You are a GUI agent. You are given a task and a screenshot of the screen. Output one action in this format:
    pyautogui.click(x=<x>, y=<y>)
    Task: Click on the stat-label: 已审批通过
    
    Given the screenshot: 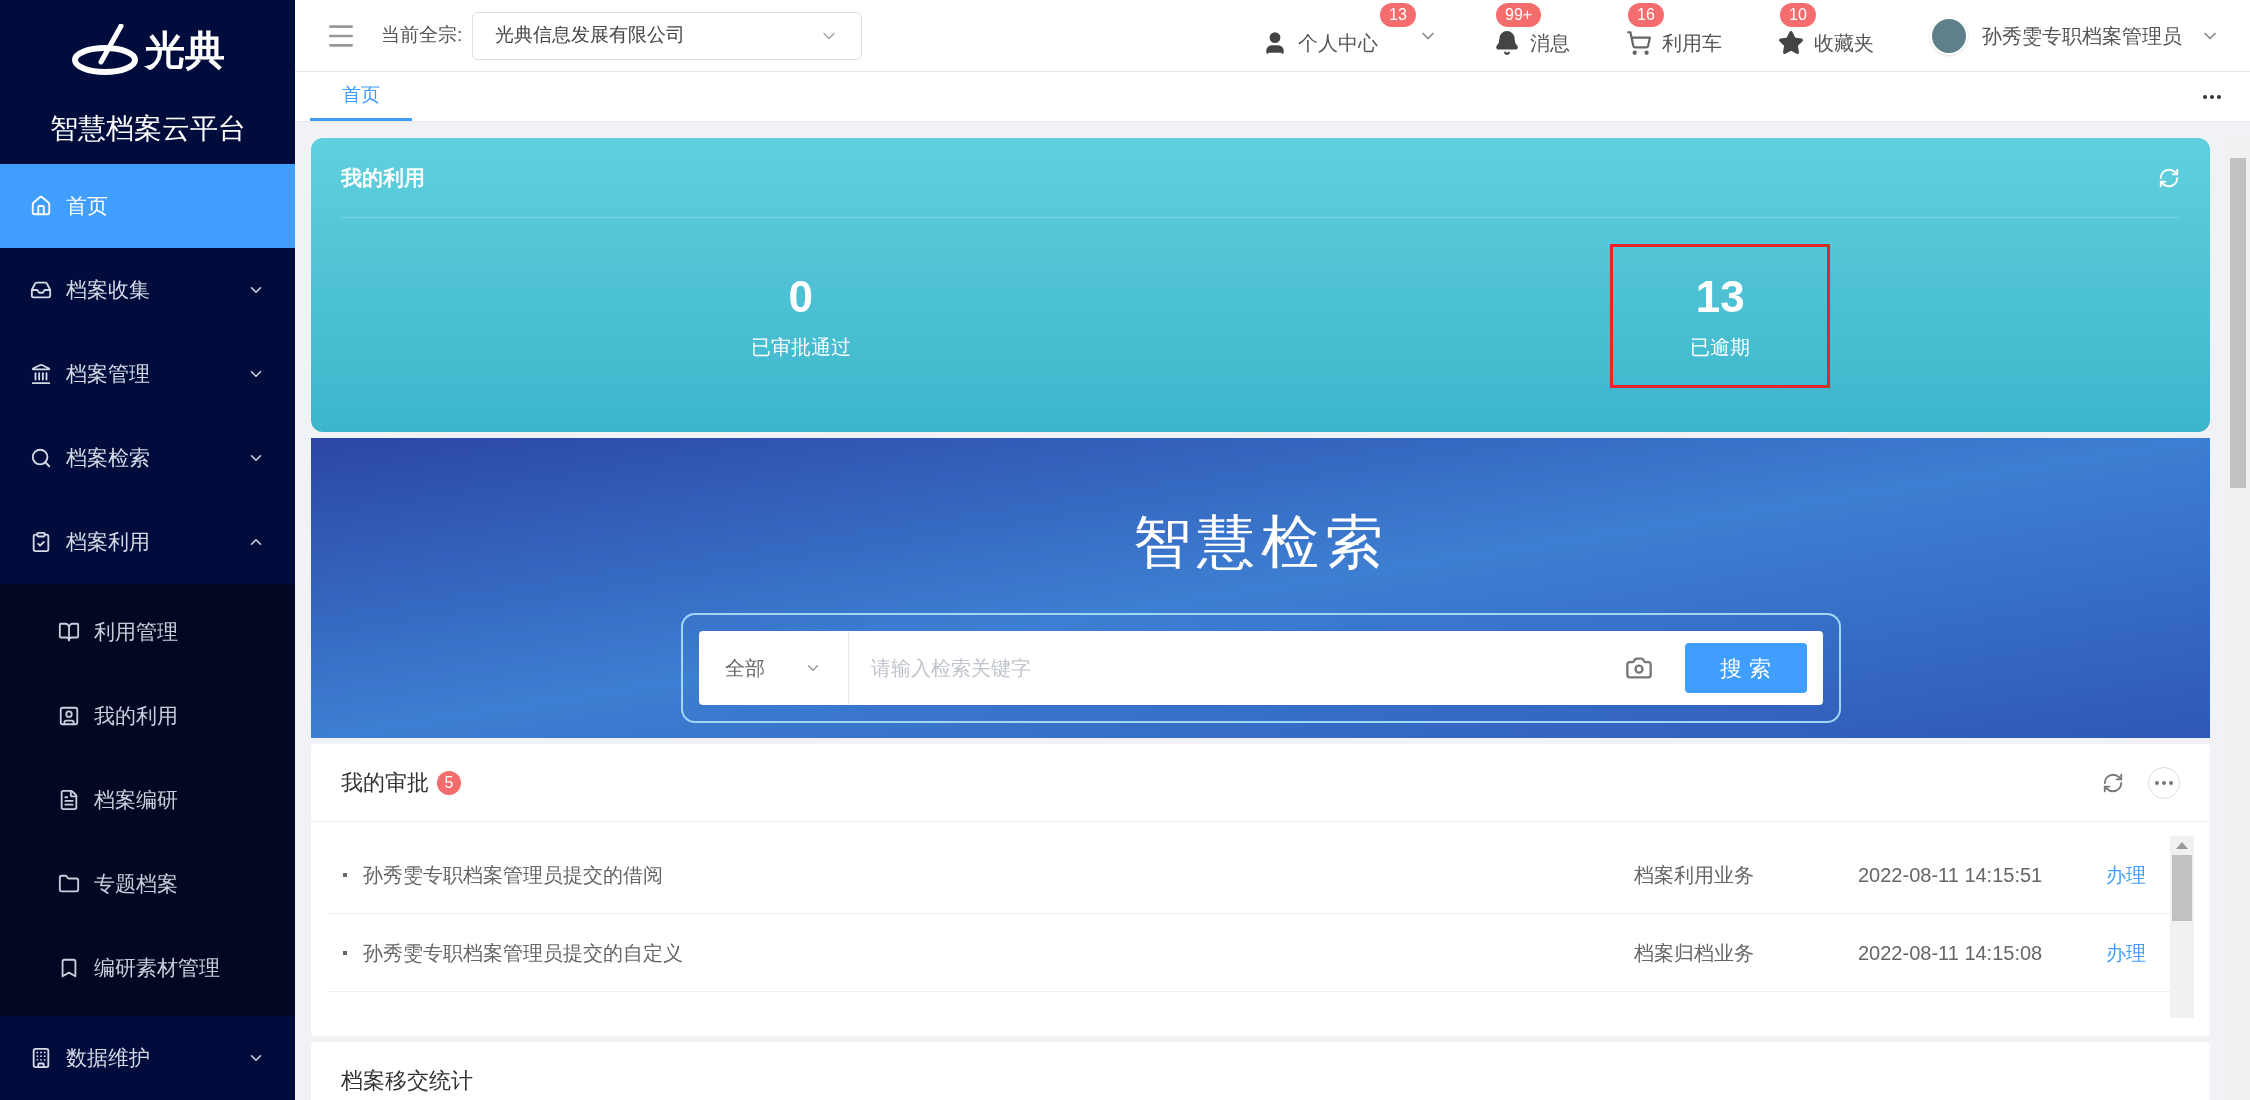 What is the action you would take?
    pyautogui.click(x=800, y=347)
    